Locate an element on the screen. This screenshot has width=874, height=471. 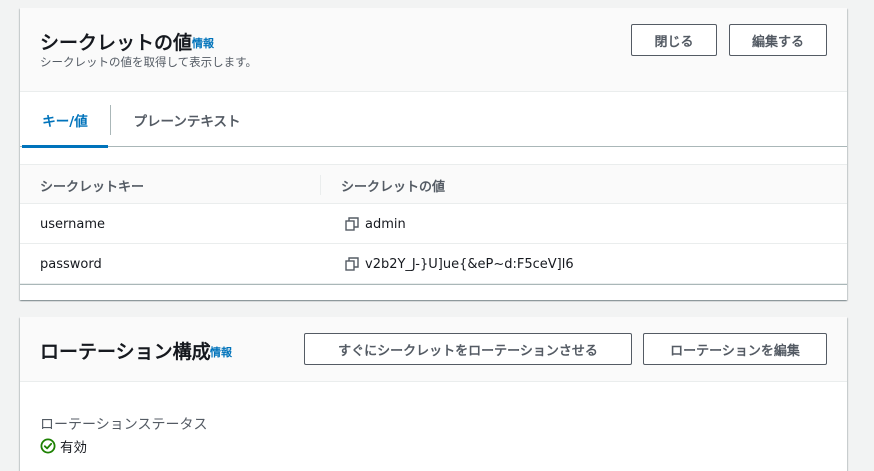
tab-key-value: キー/値 is located at coordinates (65, 120).